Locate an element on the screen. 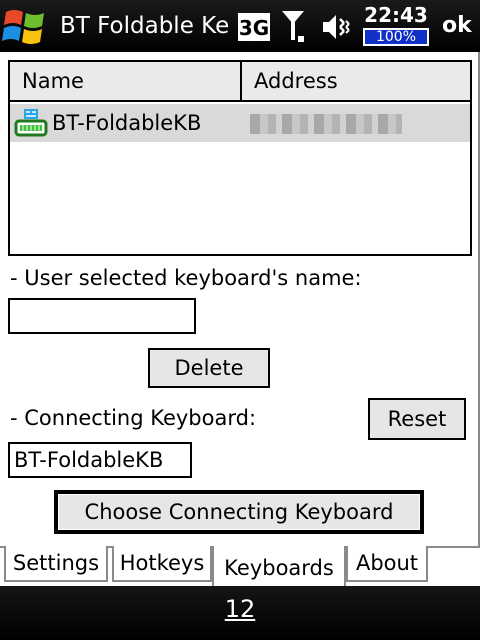 Image resolution: width=480 pixels, height=640 pixels. soft-key-bar: 12 is located at coordinates (240, 613).